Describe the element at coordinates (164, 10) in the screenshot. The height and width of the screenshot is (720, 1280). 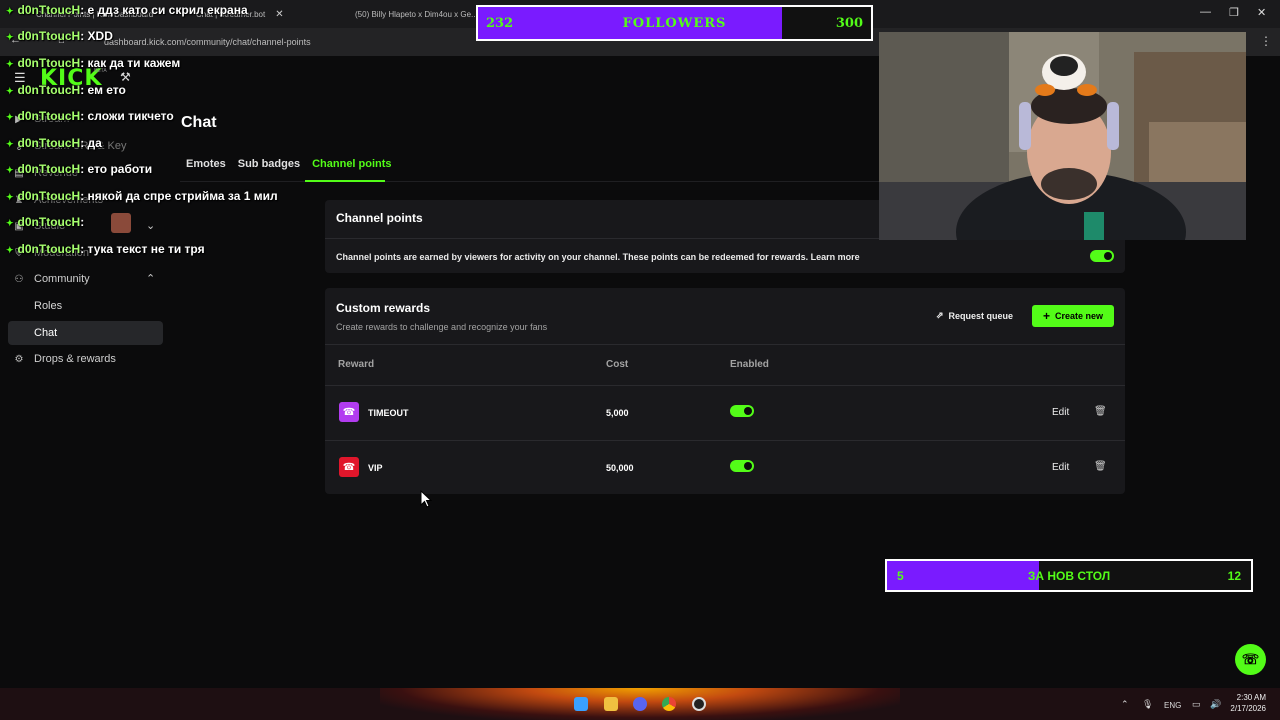
I see `chat-message-text: : е ддз като си скрил екрана` at that location.